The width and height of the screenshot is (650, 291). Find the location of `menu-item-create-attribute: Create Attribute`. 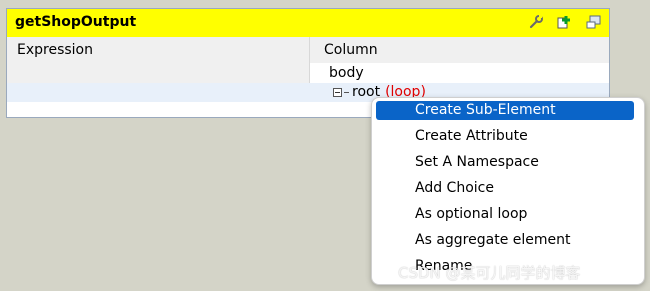

menu-item-create-attribute: Create Attribute is located at coordinates (505, 136).